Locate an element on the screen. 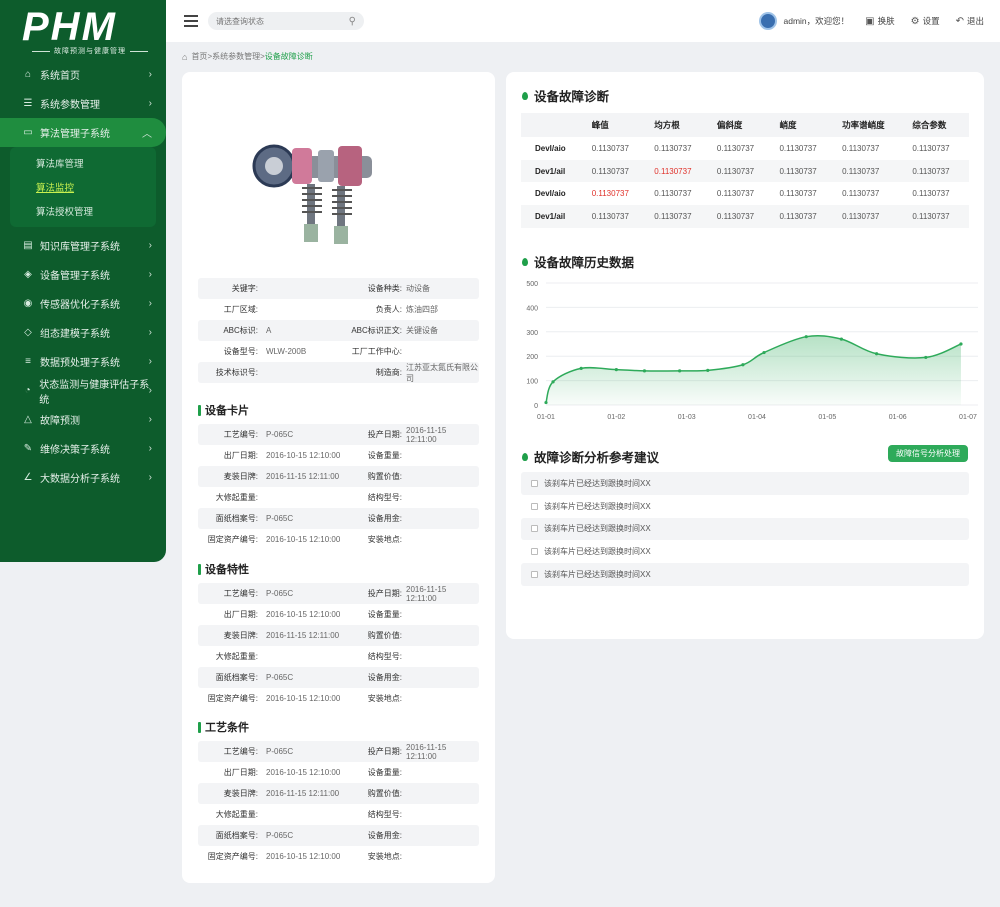  y-tick-label: 500 is located at coordinates (532, 284).